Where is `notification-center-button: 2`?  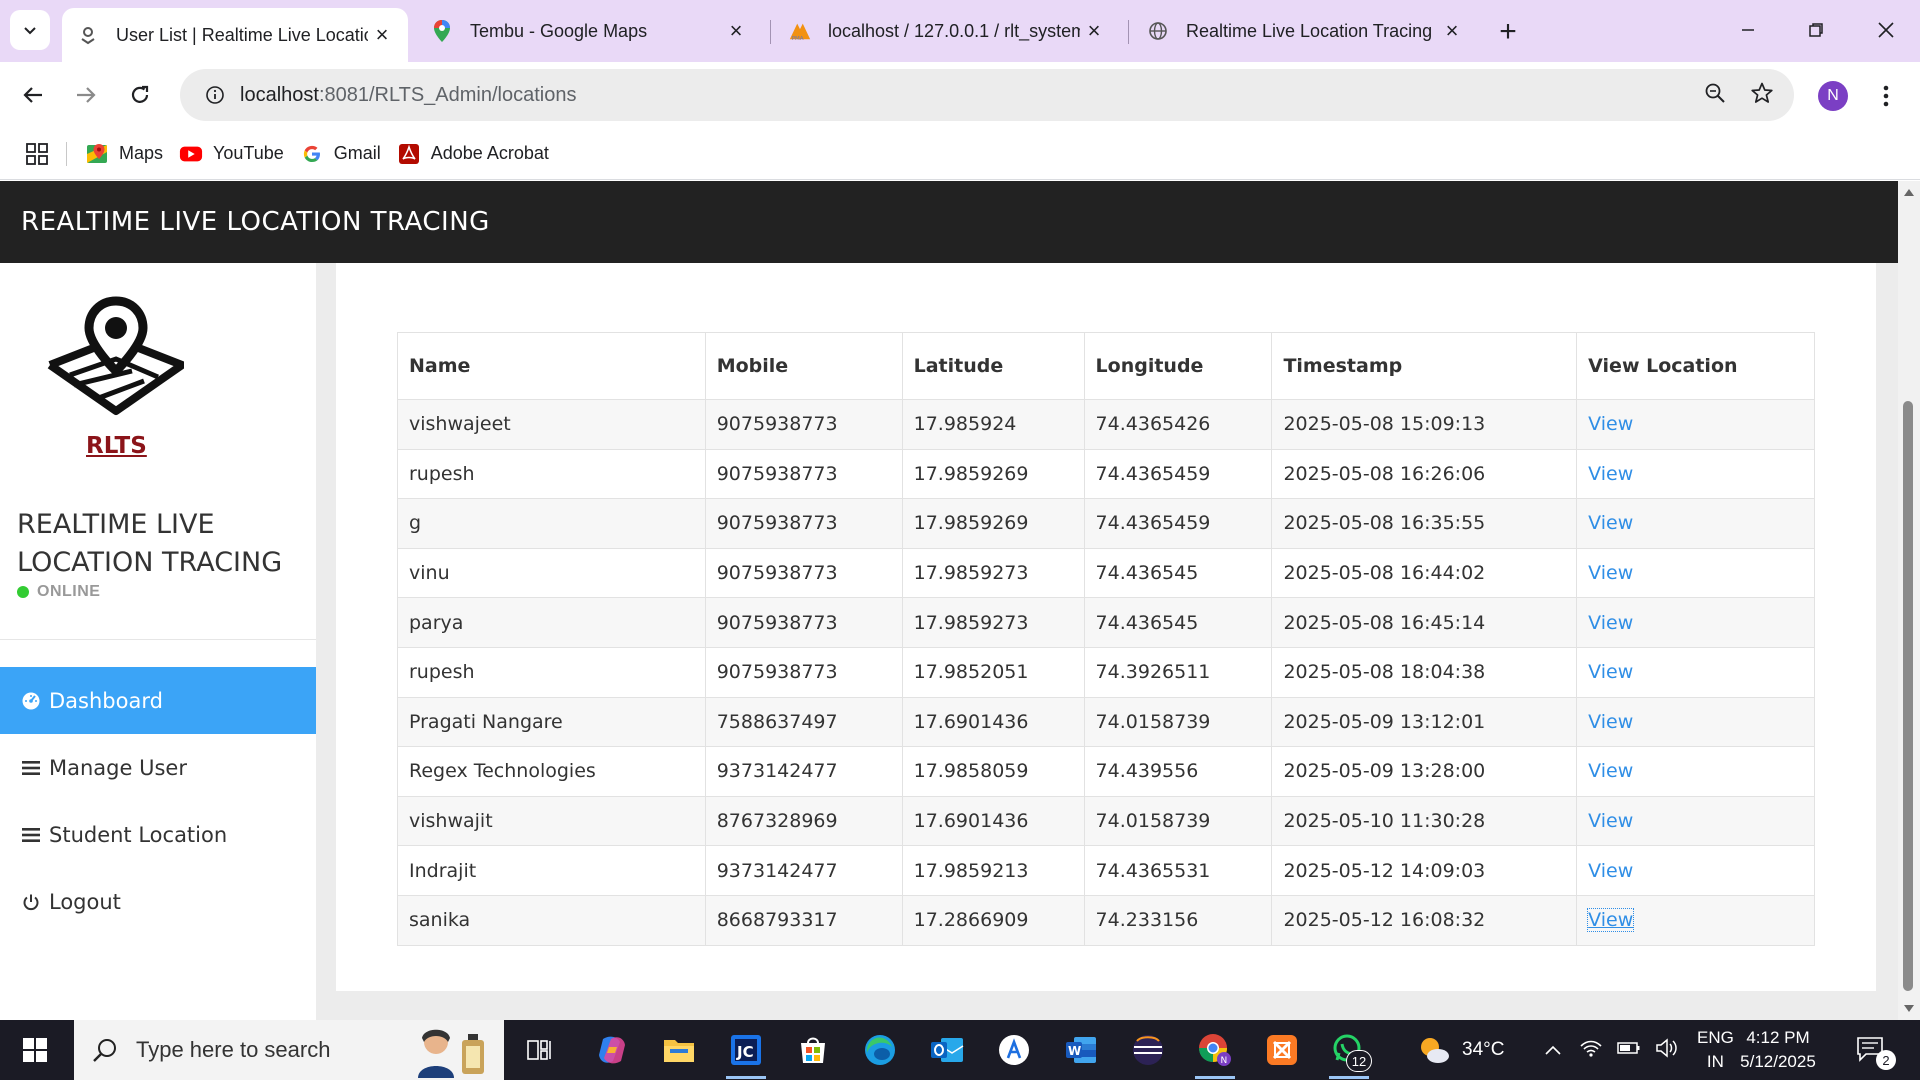 notification-center-button: 2 is located at coordinates (1881, 1050).